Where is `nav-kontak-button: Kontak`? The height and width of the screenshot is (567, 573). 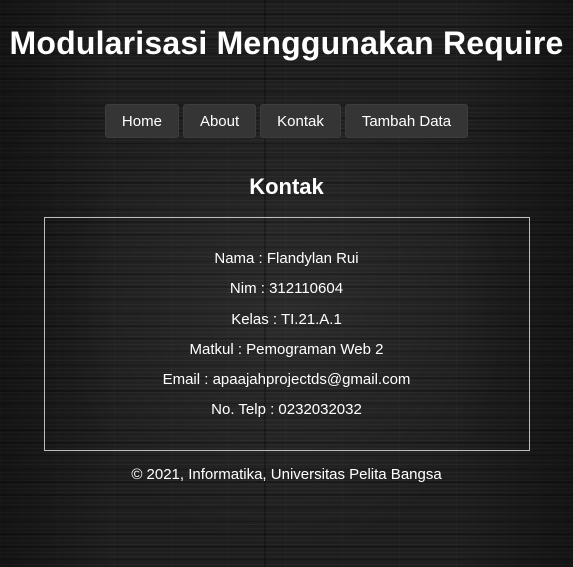 nav-kontak-button: Kontak is located at coordinates (300, 121).